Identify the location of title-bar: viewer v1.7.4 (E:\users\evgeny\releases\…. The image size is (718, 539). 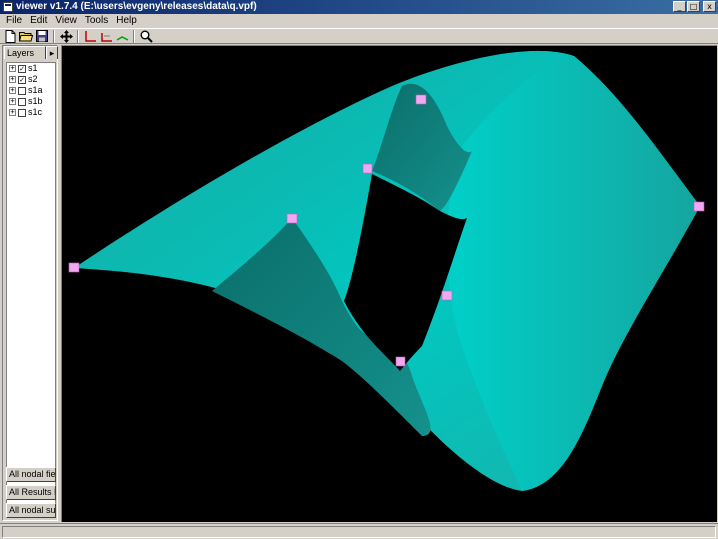
(359, 7).